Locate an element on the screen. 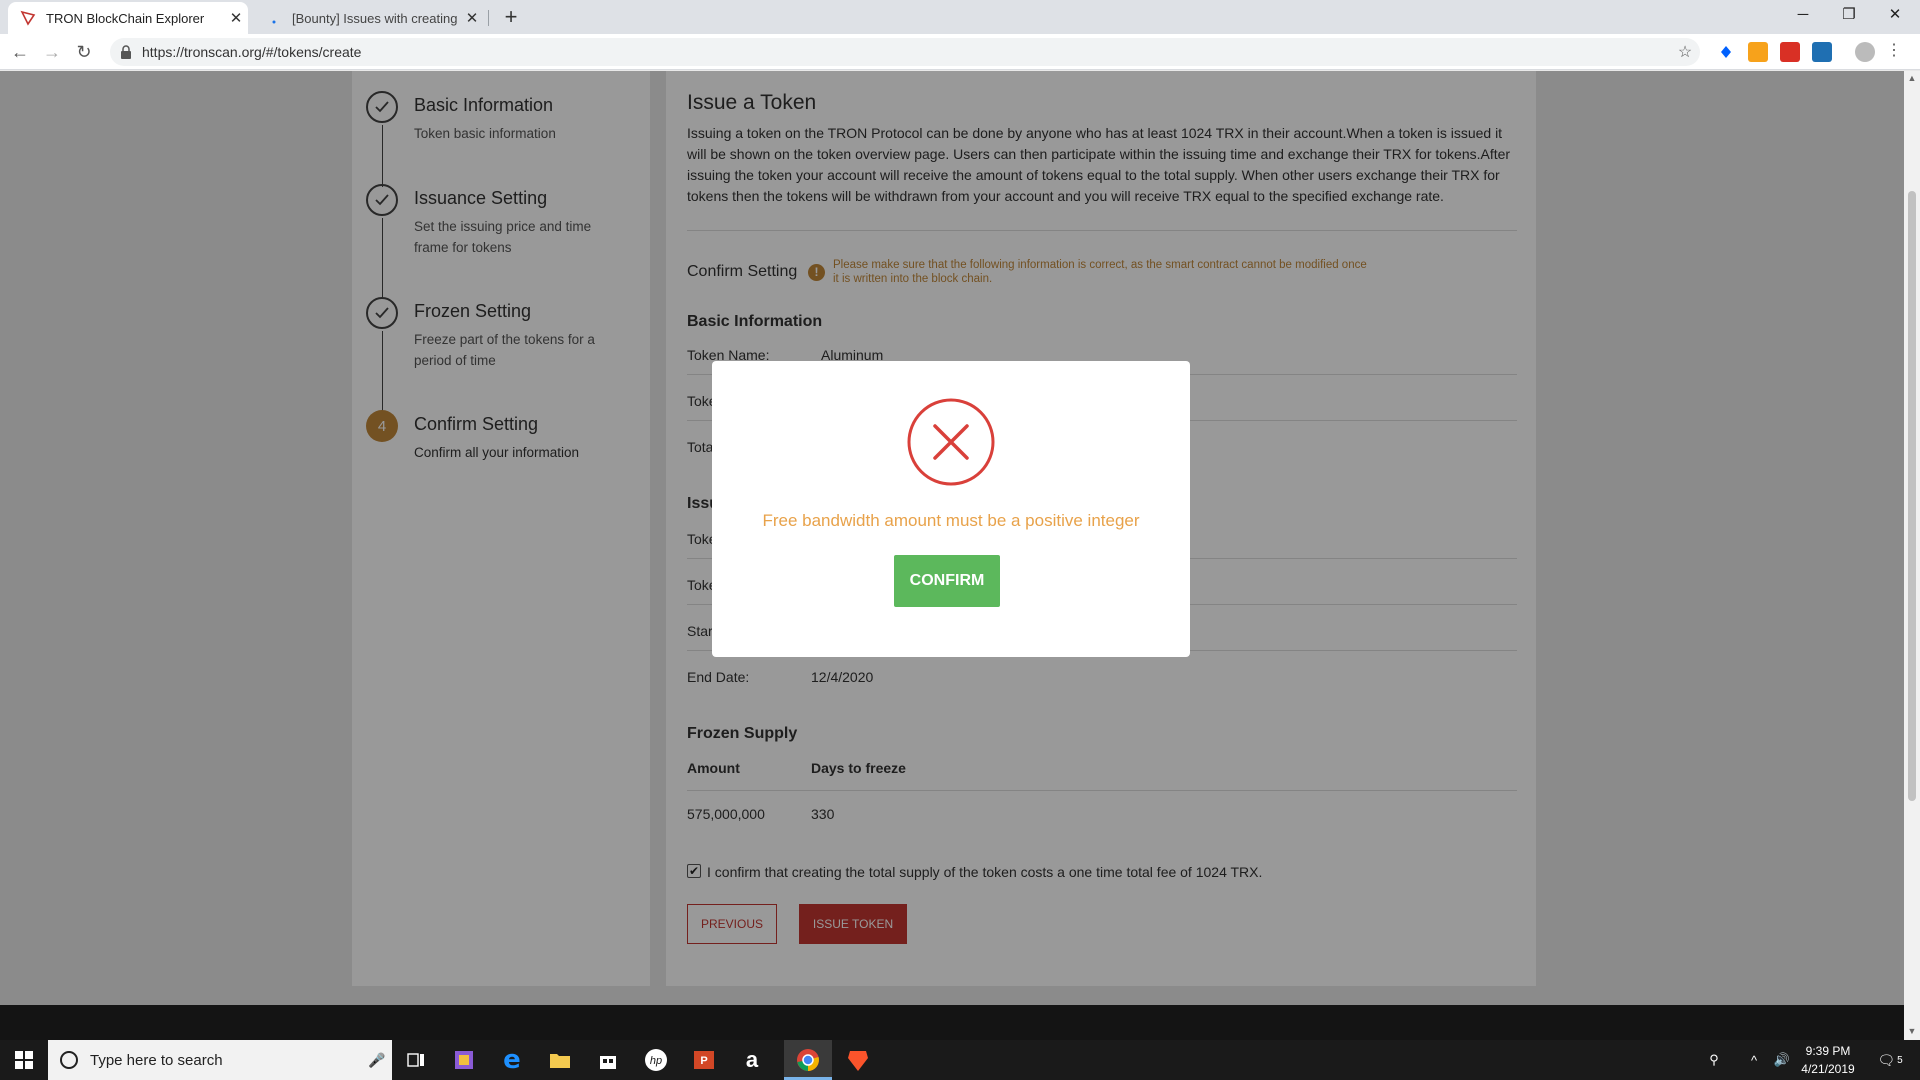 The width and height of the screenshot is (1920, 1080). taskbar-search-box: Type here to search 🎤 is located at coordinates (220, 1060).